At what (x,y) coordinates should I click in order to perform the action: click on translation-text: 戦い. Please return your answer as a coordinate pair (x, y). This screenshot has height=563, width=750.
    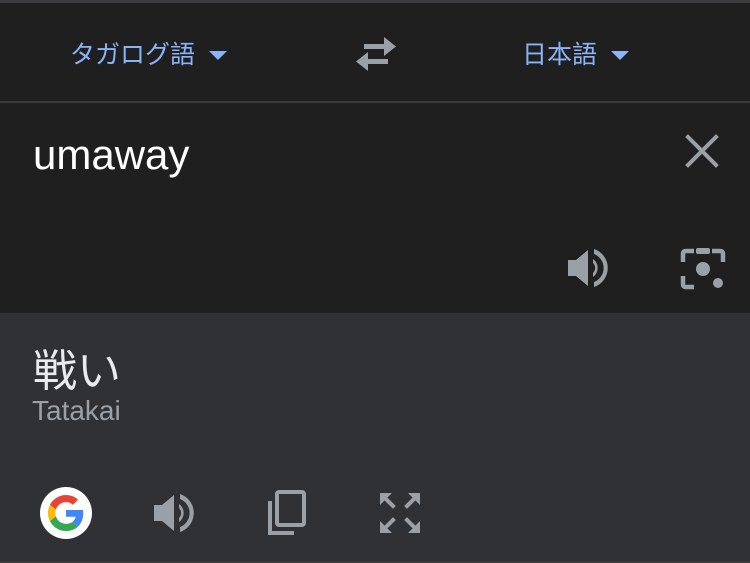
    Looking at the image, I should click on (77, 371).